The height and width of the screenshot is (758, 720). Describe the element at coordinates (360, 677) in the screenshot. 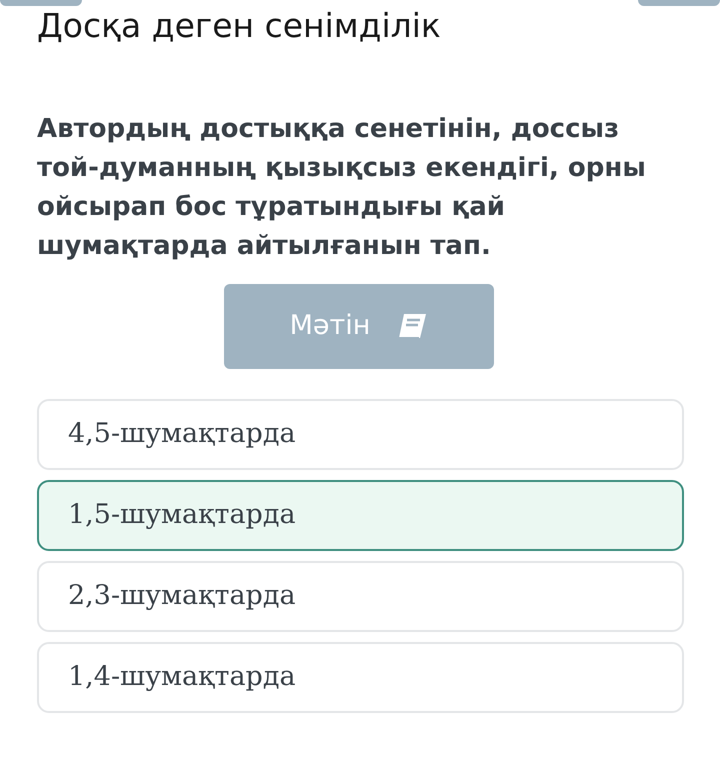

I see `answer-option: 1,4-шумақтарда` at that location.